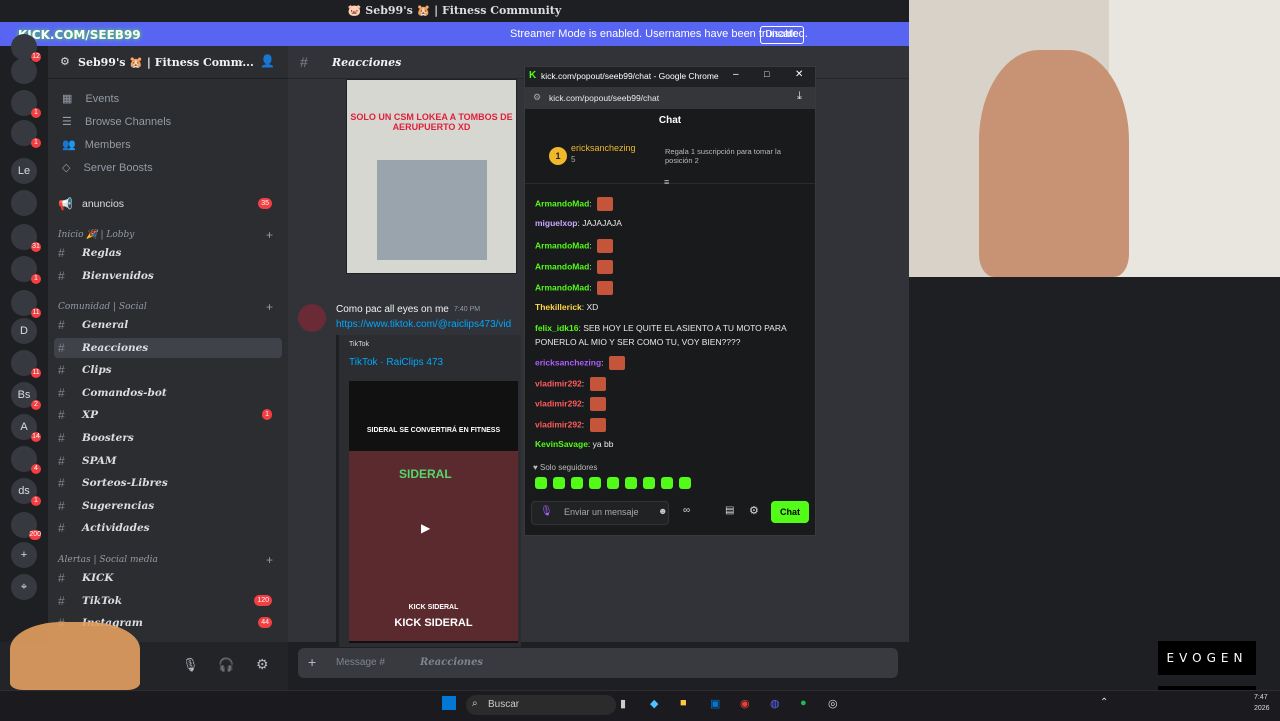 The height and width of the screenshot is (721, 1280). Describe the element at coordinates (1104, 702) in the screenshot. I see `tray-chevron-icon: ⌃` at that location.